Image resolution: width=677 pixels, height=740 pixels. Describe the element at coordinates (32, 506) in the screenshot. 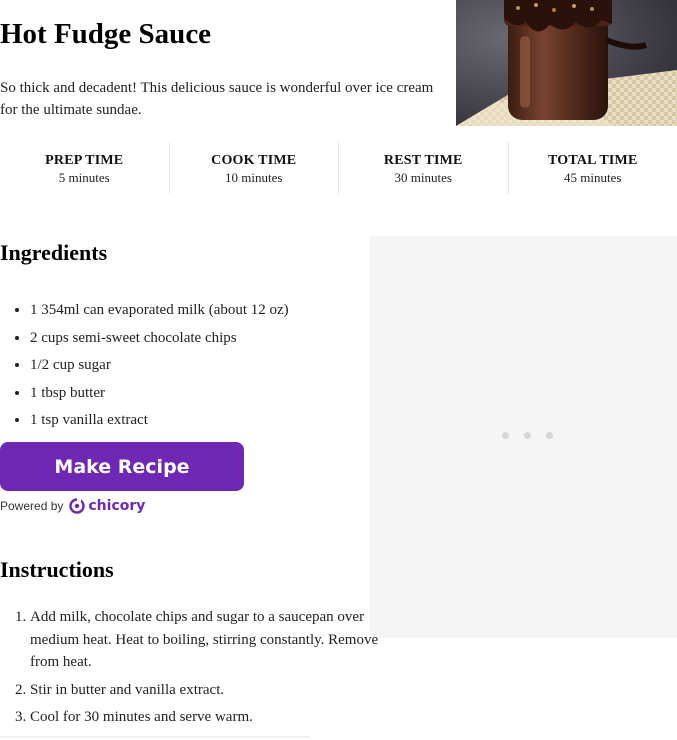

I see `powered-by-label: Powered by` at that location.